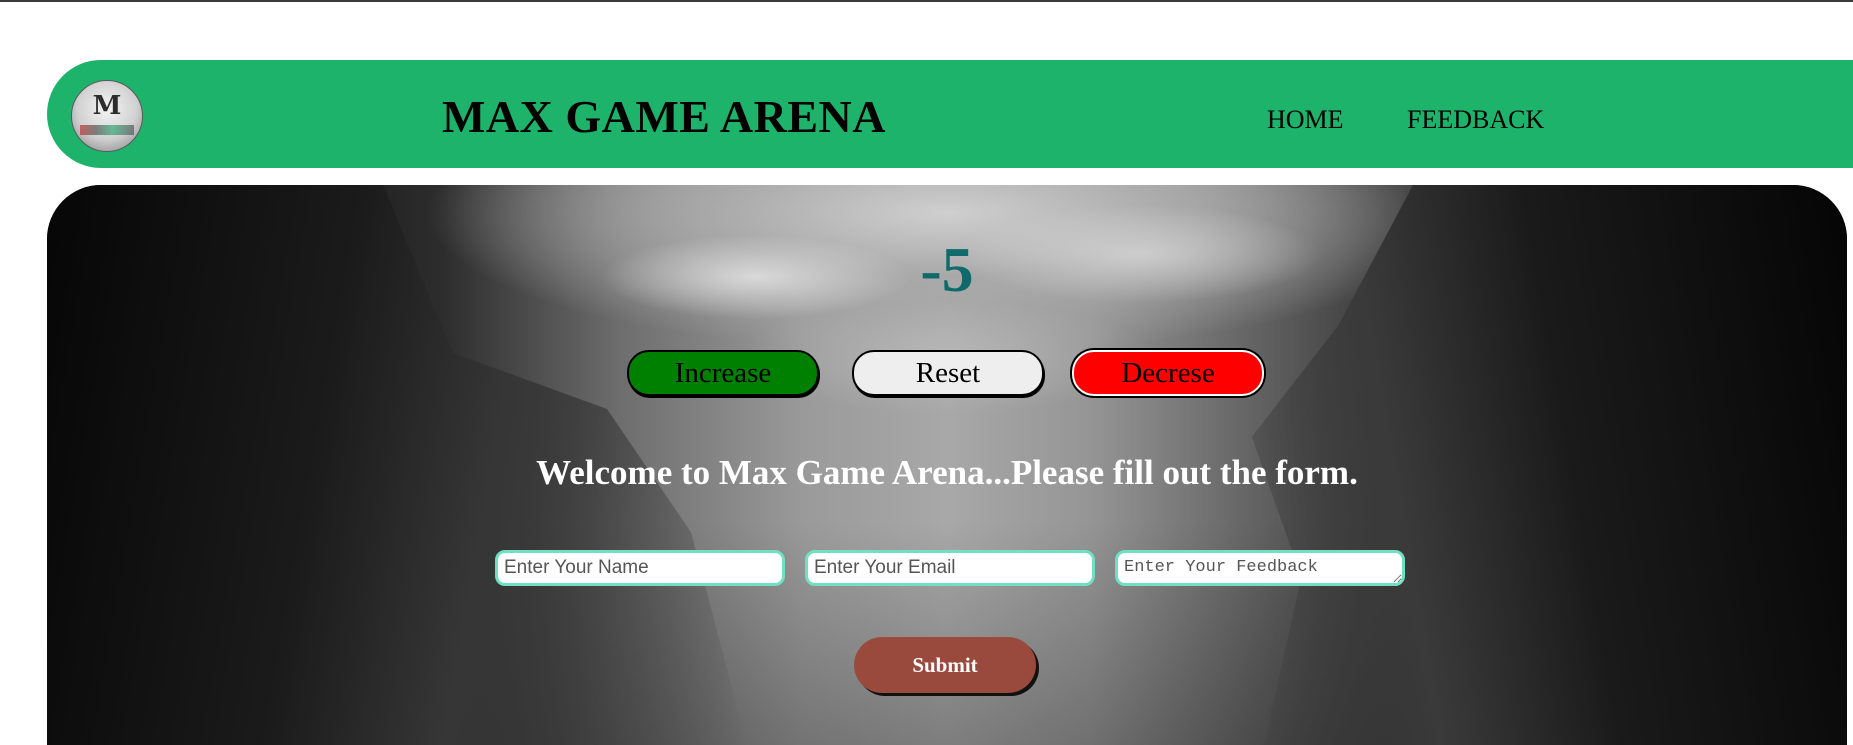  I want to click on email-input, so click(950, 568).